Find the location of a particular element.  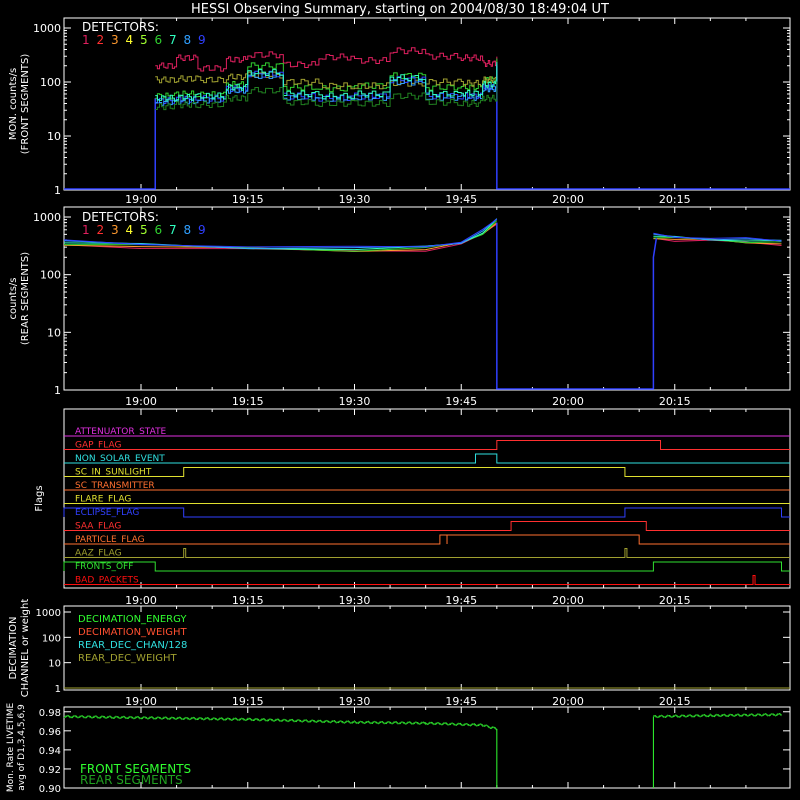

y-axis-label: avg of D1,3,4,5,6,9 is located at coordinates (22, 747).